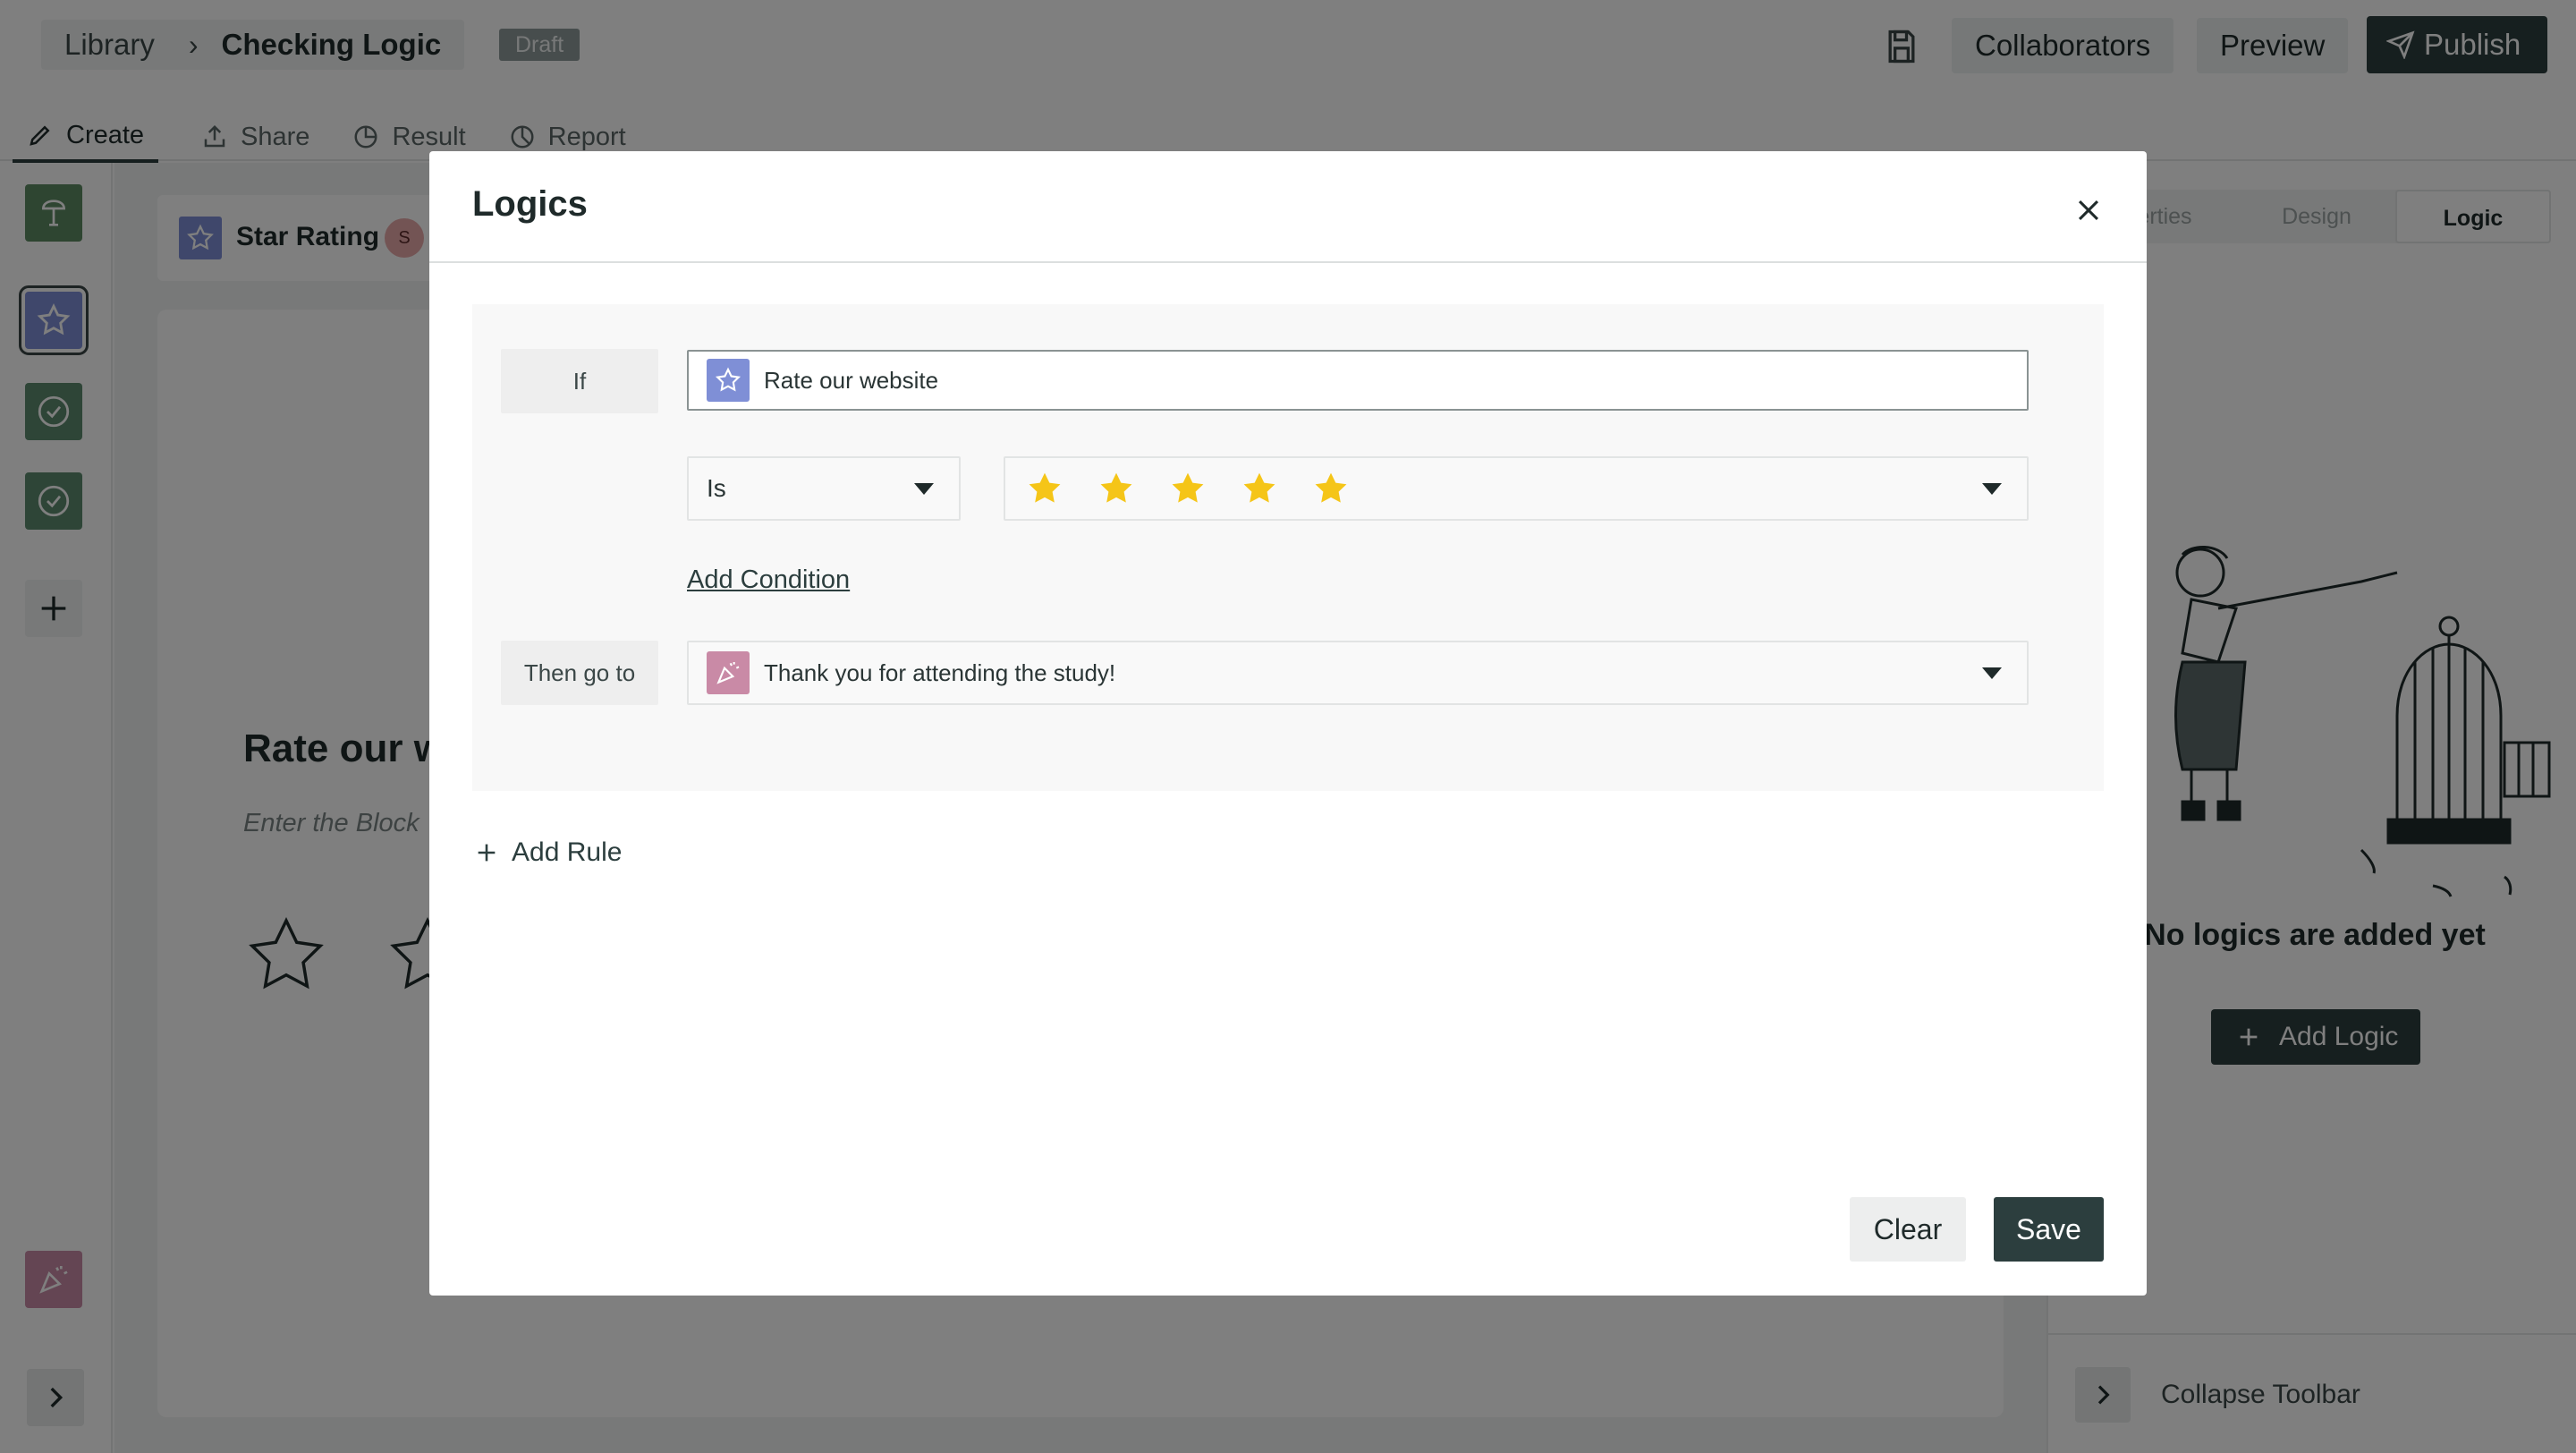  Describe the element at coordinates (567, 852) in the screenshot. I see `add-rule-label: Add Rule` at that location.